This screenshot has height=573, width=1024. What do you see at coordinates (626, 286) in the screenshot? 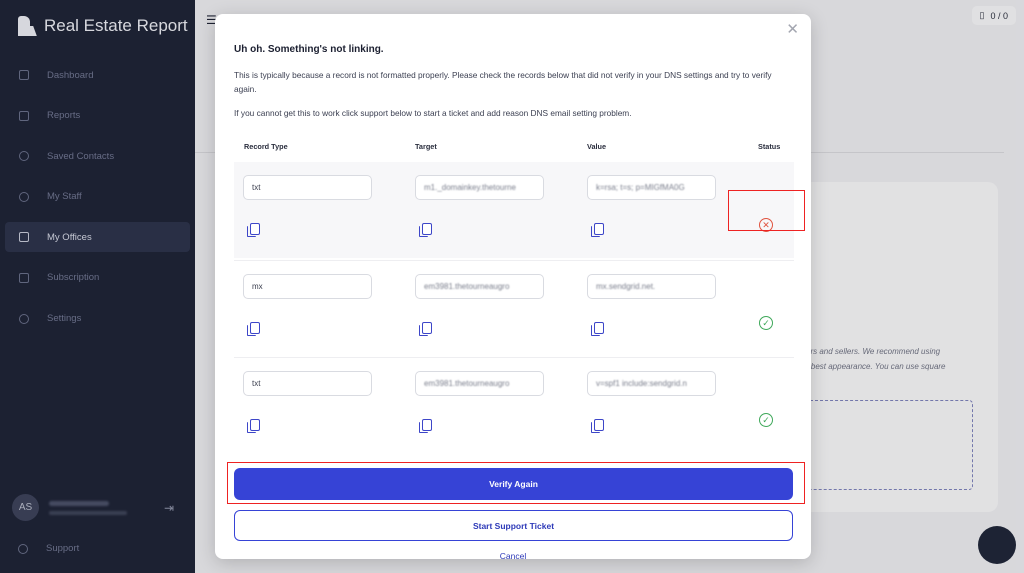
I see `value-value: mx.sendgrid.net.` at bounding box center [626, 286].